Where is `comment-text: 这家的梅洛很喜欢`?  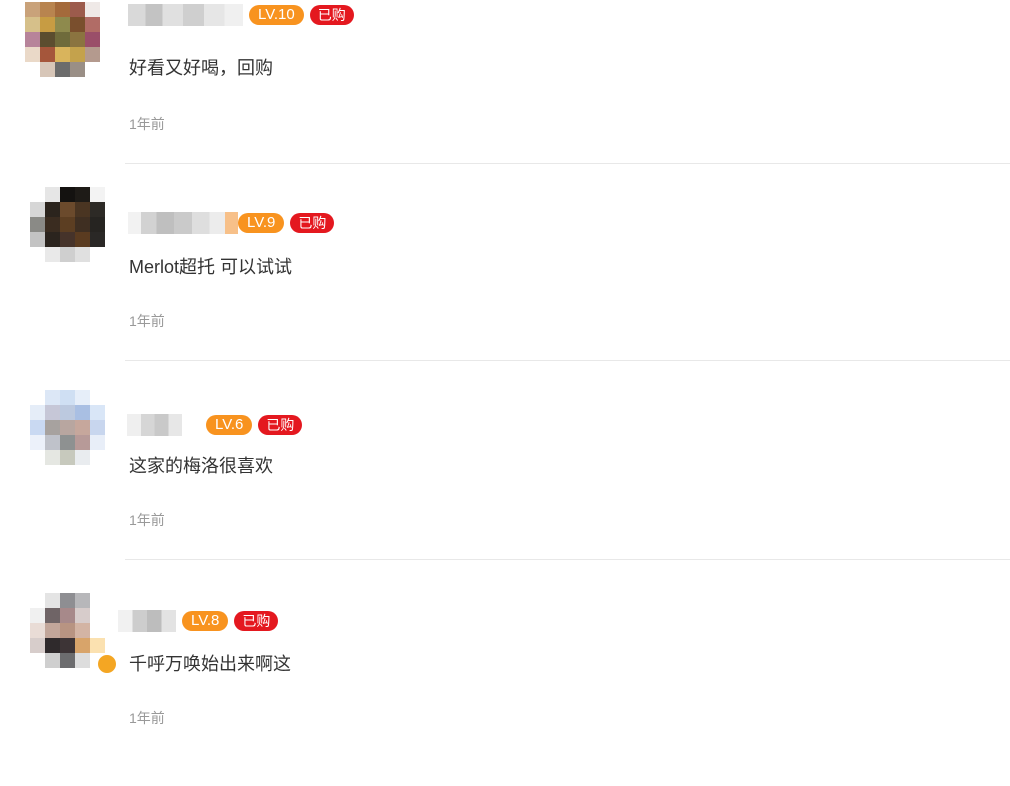
comment-text: 这家的梅洛很喜欢 is located at coordinates (201, 466).